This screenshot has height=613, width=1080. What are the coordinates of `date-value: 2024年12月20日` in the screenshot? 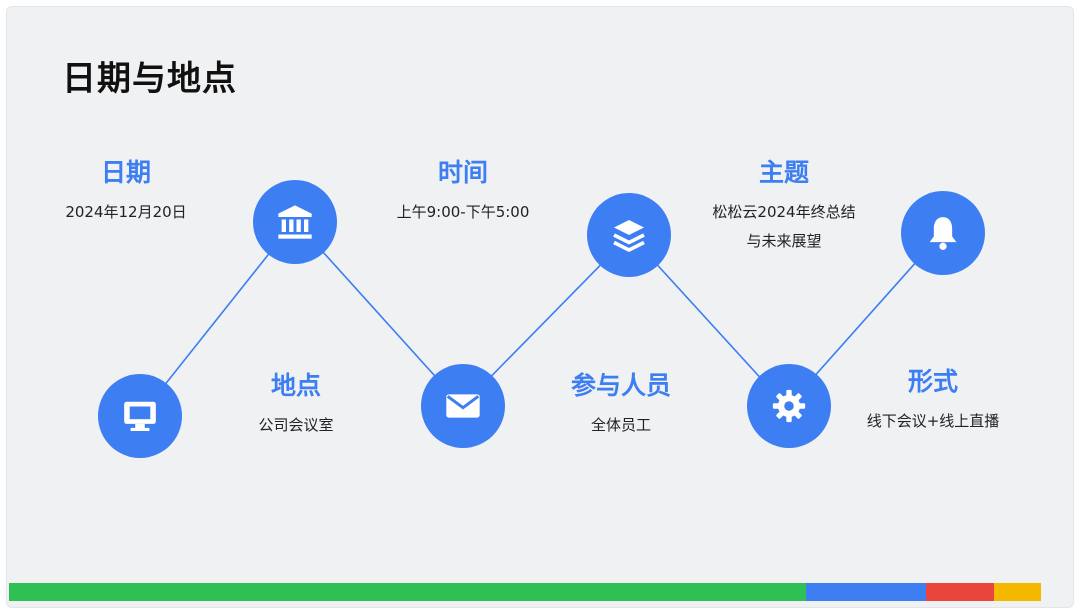 It's located at (126, 212).